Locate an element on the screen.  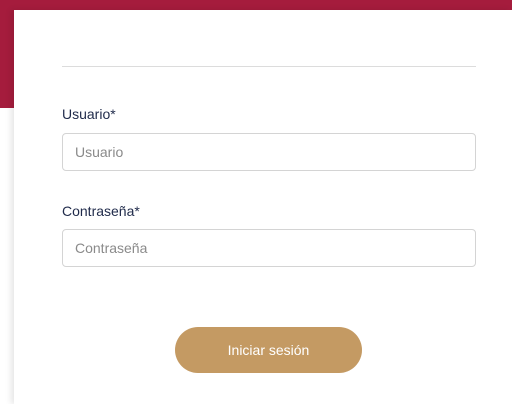
username-input is located at coordinates (269, 152).